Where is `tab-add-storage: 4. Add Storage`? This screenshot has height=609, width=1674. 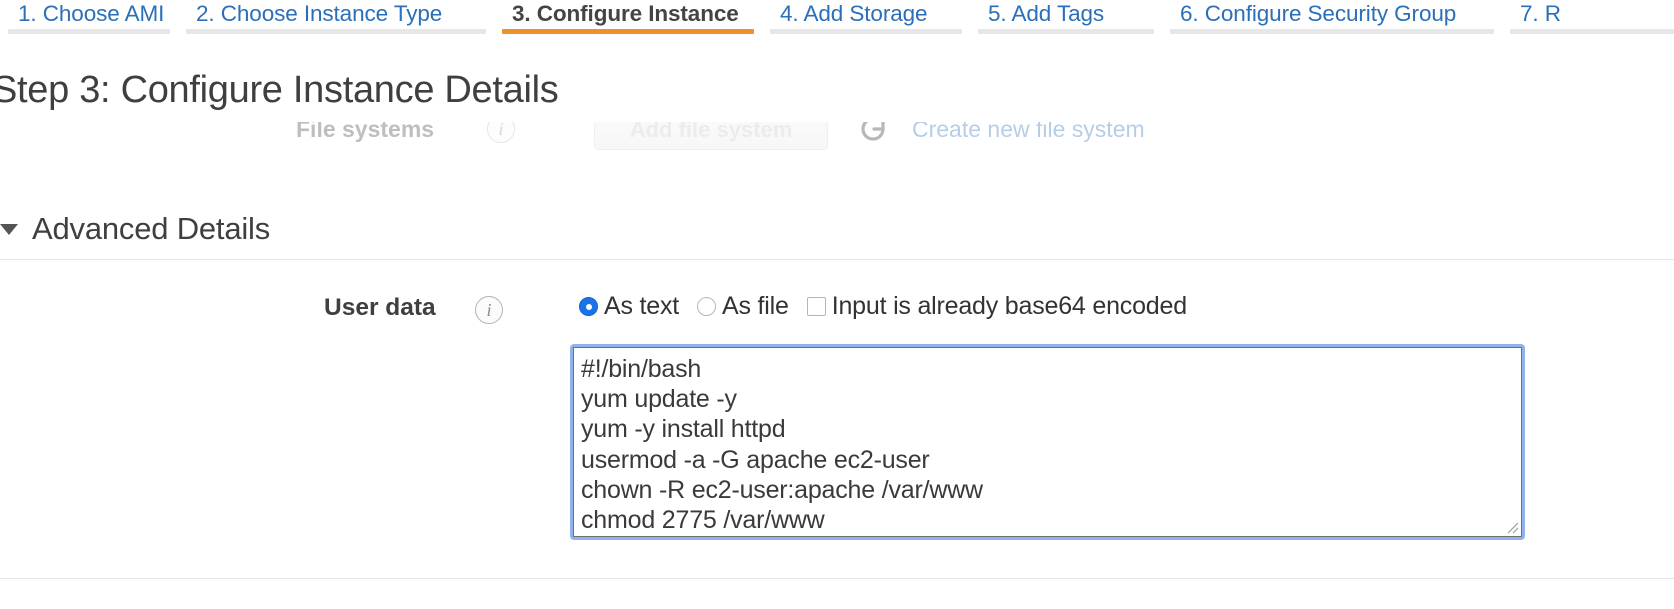
tab-add-storage: 4. Add Storage is located at coordinates (866, 23).